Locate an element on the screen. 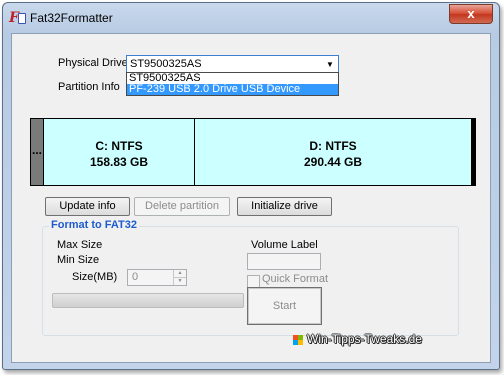 The width and height of the screenshot is (504, 375). partition-c: C: NTFS 158.83 GB is located at coordinates (118, 152).